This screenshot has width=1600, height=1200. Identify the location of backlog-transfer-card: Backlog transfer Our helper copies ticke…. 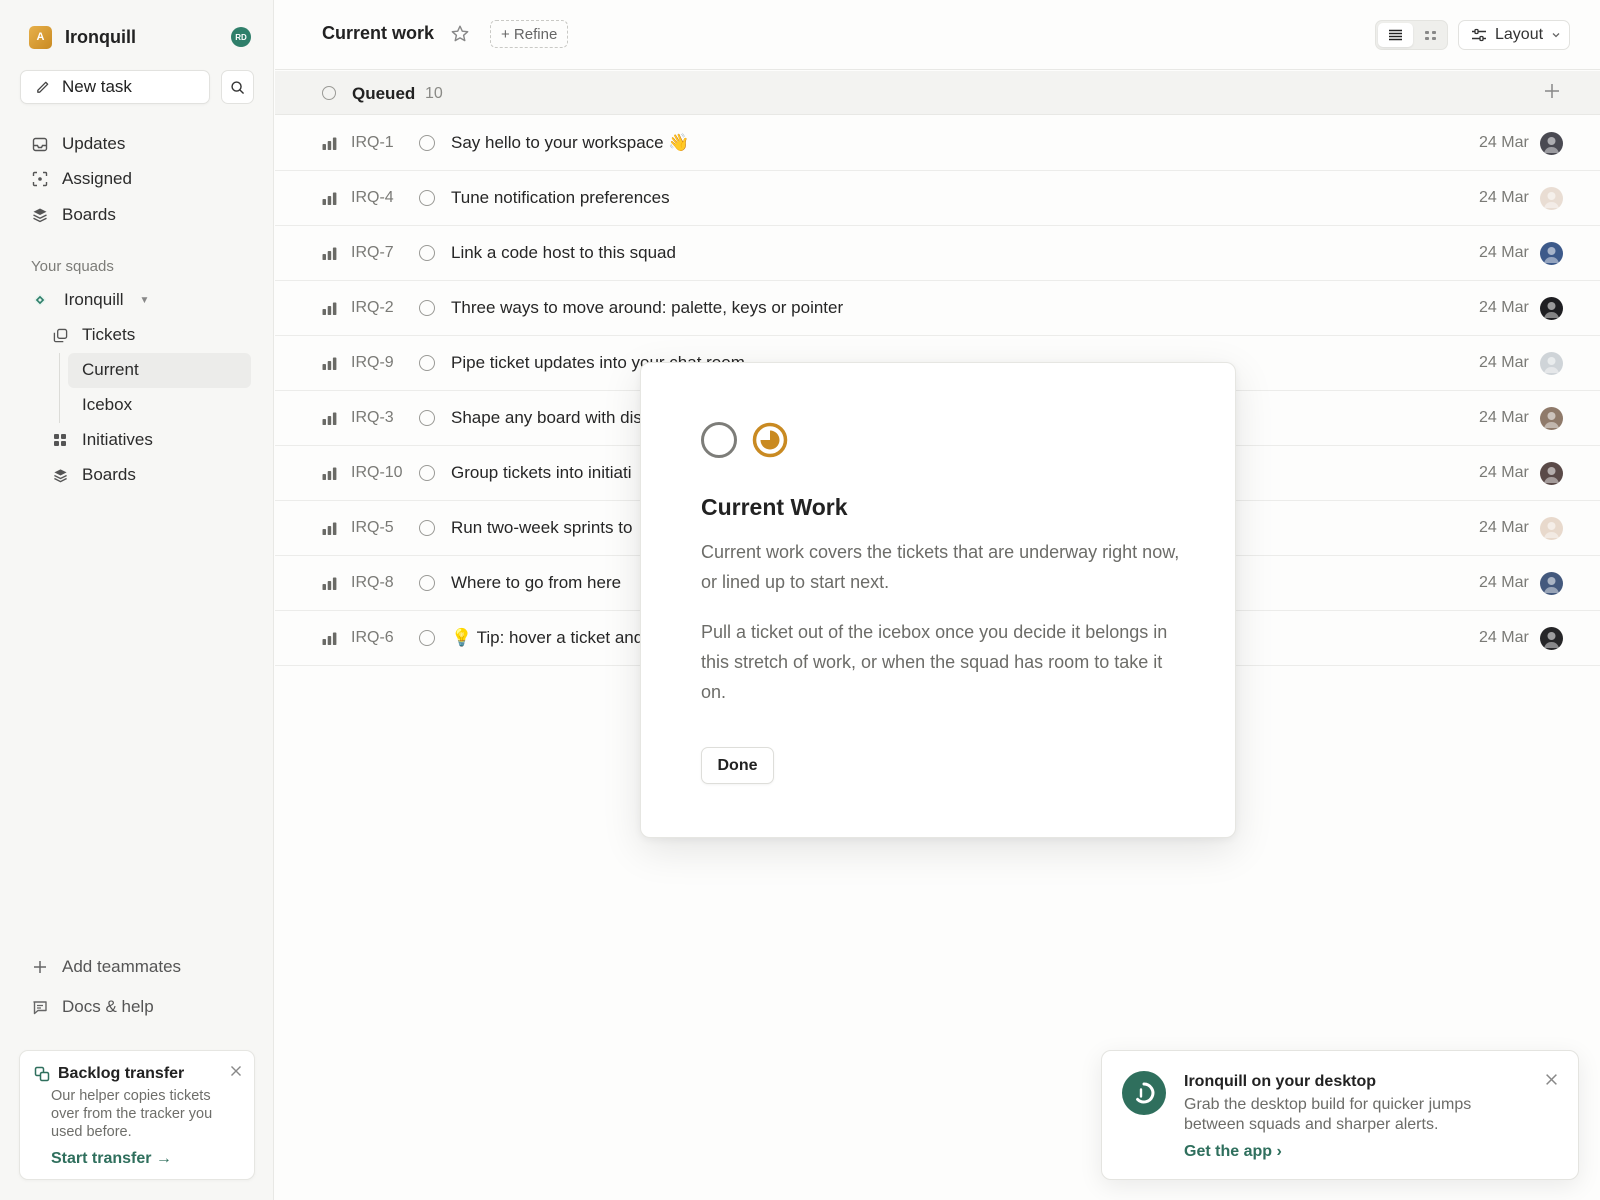
(137, 1115).